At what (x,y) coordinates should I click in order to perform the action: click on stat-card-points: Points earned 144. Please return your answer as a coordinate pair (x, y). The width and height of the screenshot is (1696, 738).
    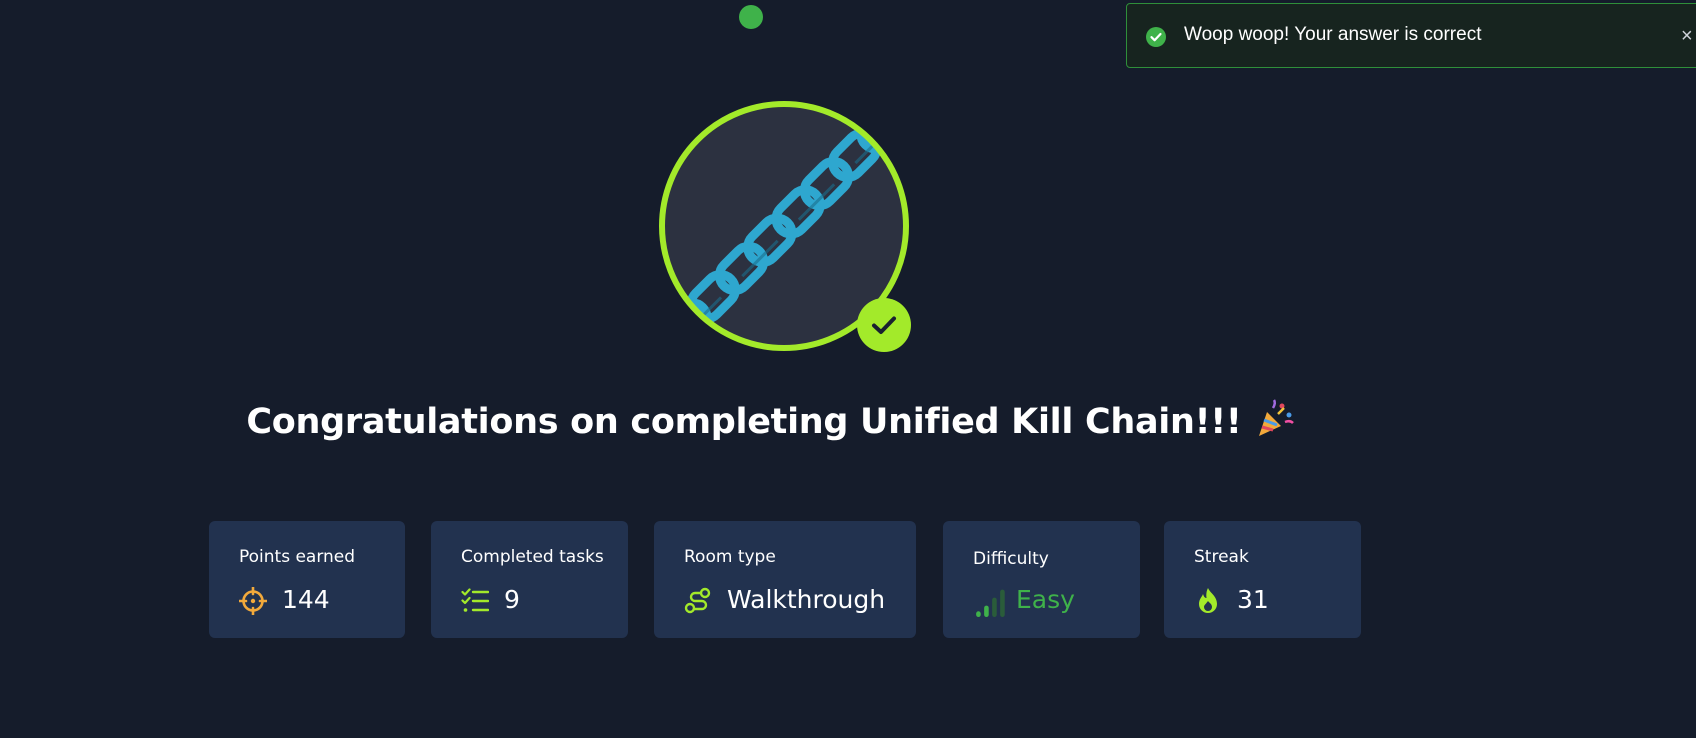
    Looking at the image, I should click on (307, 579).